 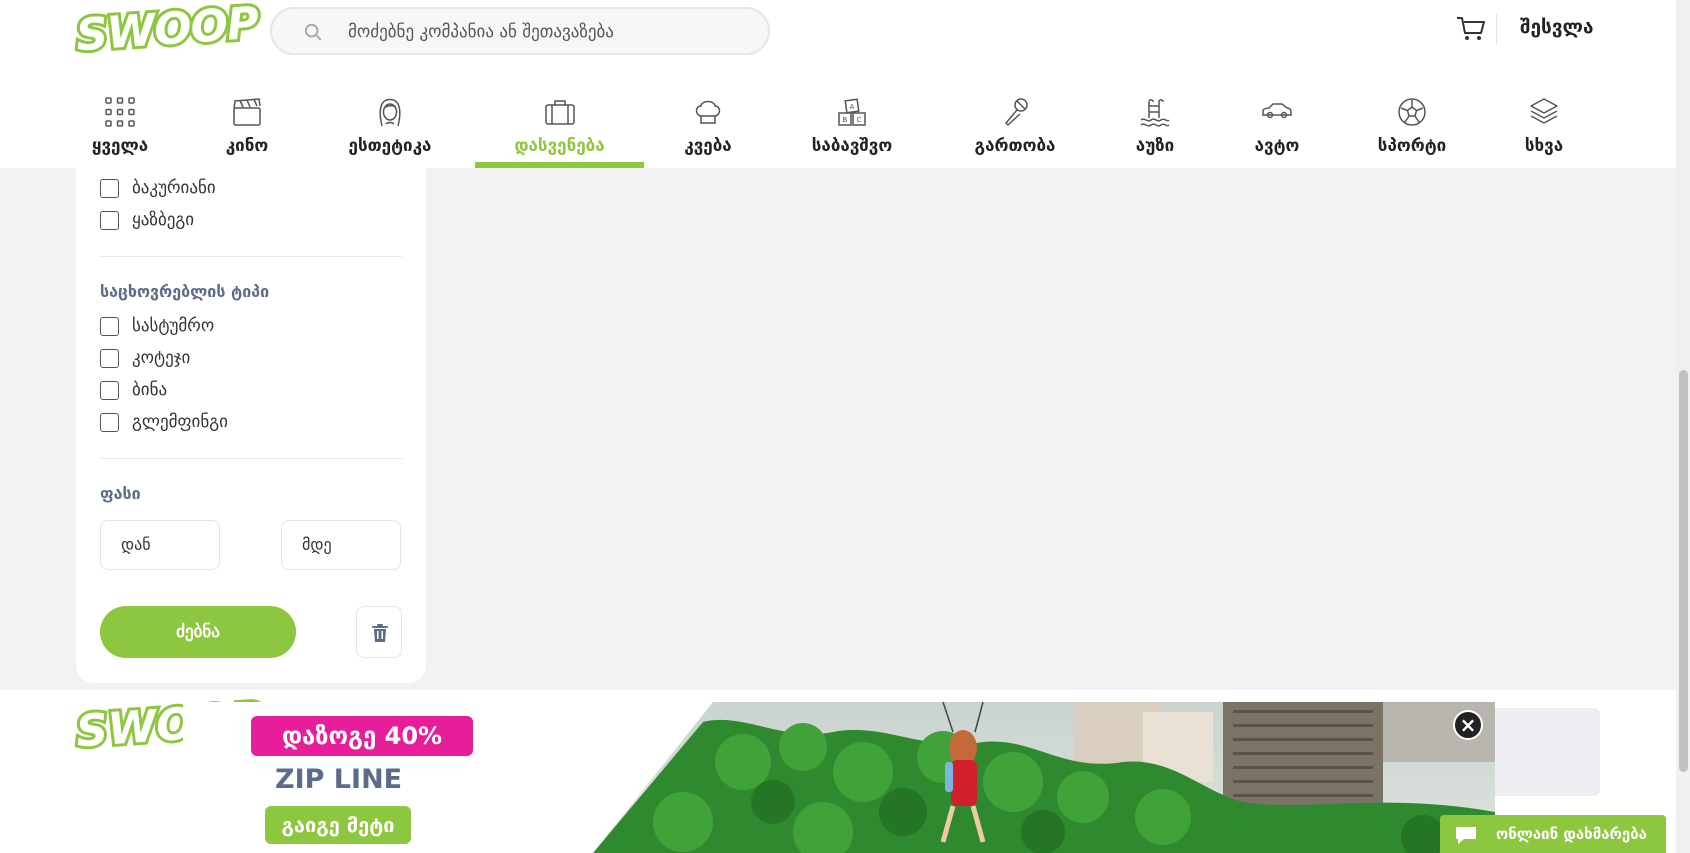 I want to click on nav-item-auto: ავტო, so click(x=1277, y=132).